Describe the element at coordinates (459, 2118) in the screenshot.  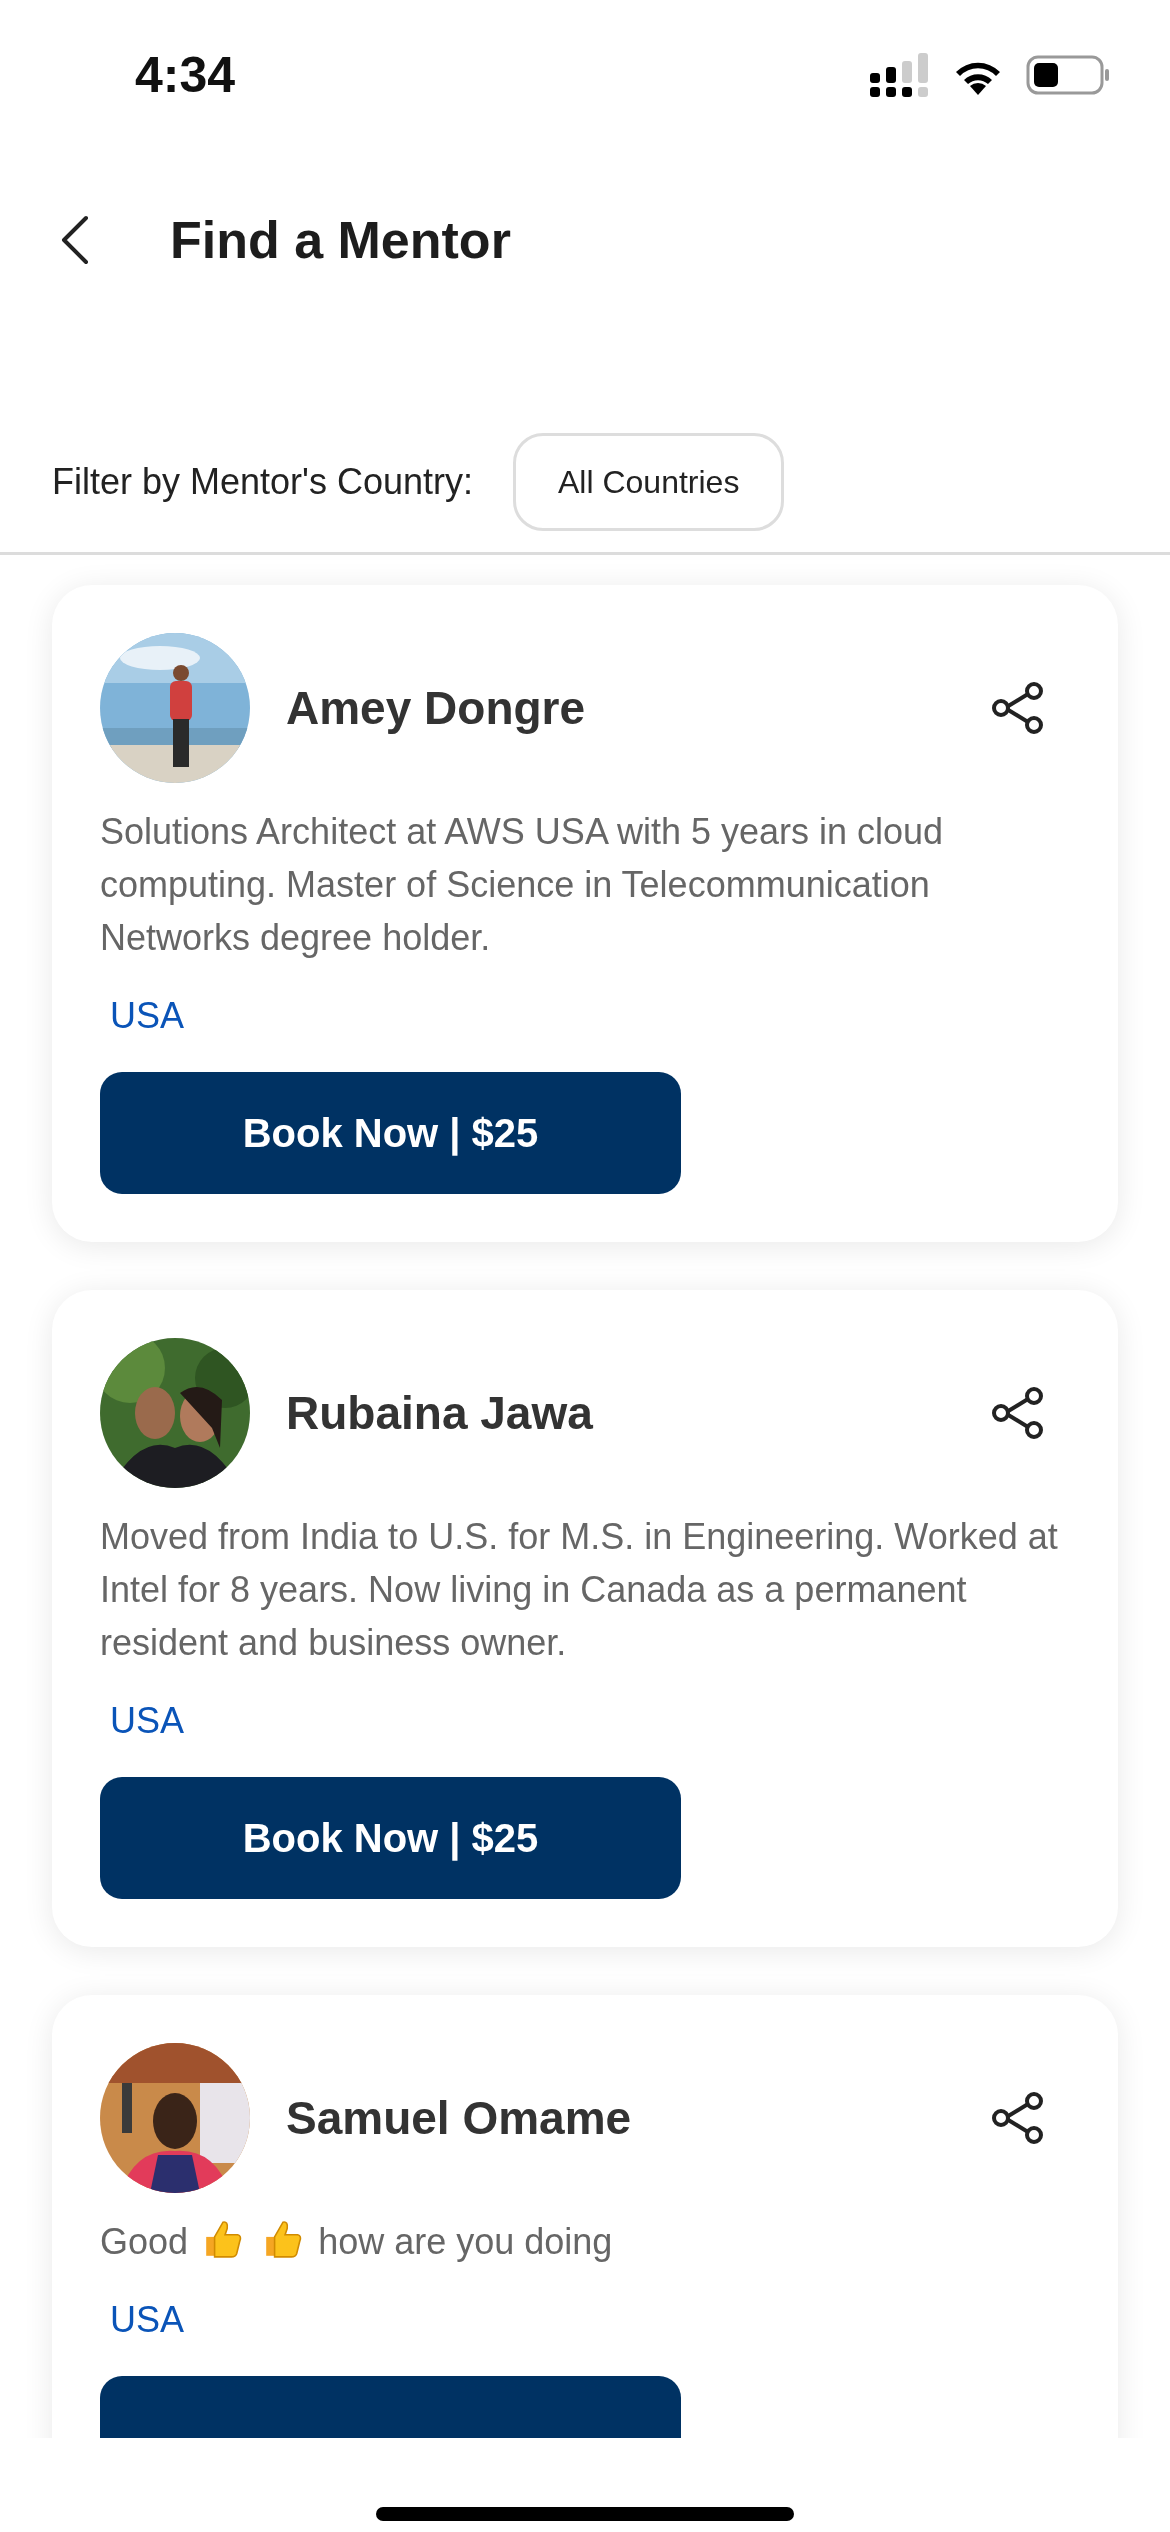
I see `mentor-name: Samuel Omame` at that location.